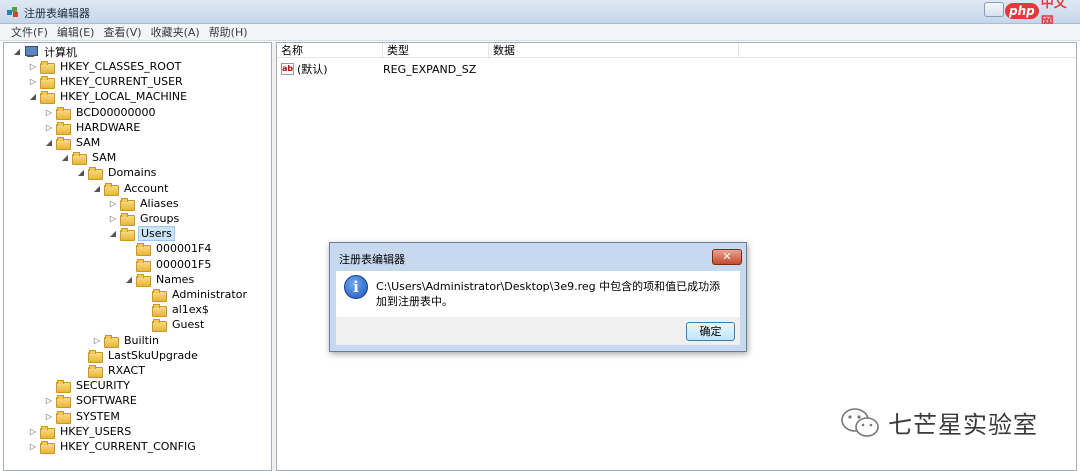  What do you see at coordinates (60, 52) in the screenshot?
I see `tree-item-label: 计算机` at bounding box center [60, 52].